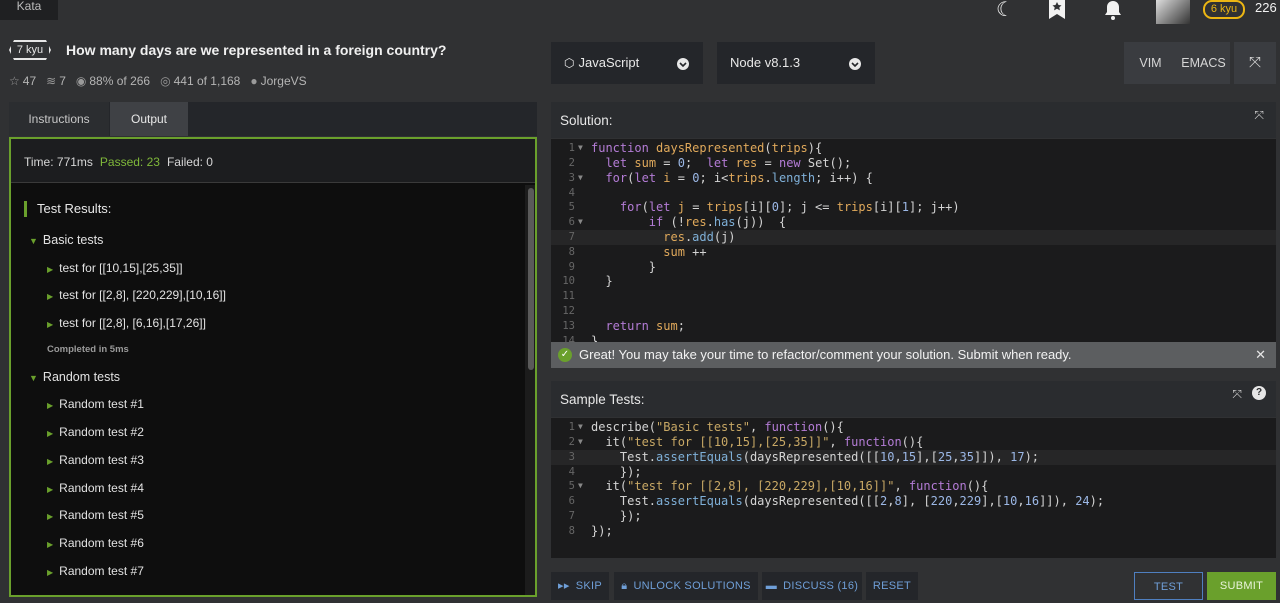 Image resolution: width=1280 pixels, height=603 pixels. I want to click on line-number: 3, so click(571, 178).